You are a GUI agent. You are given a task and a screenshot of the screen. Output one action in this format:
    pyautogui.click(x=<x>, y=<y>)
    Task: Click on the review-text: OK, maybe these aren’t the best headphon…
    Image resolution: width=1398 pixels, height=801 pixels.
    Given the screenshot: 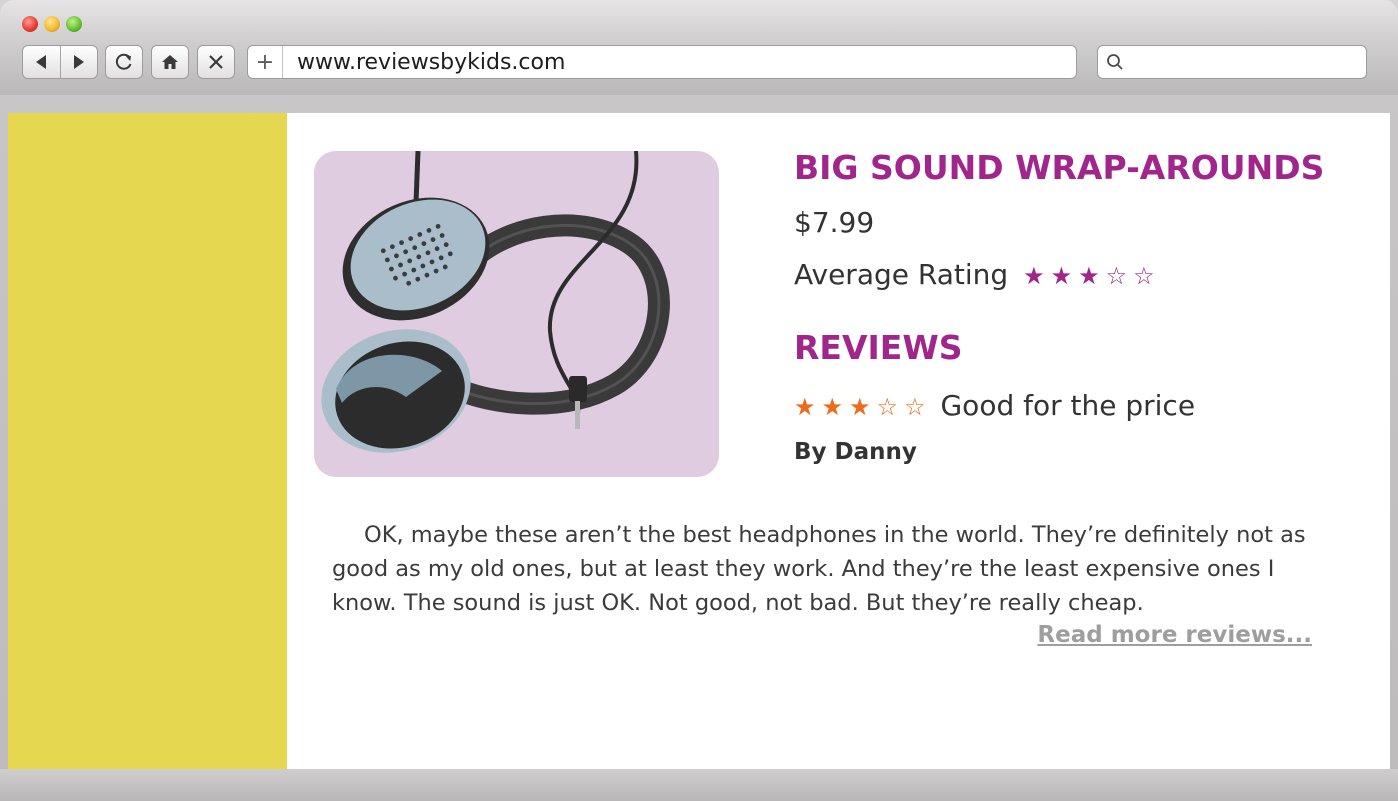 What is the action you would take?
    pyautogui.click(x=819, y=569)
    